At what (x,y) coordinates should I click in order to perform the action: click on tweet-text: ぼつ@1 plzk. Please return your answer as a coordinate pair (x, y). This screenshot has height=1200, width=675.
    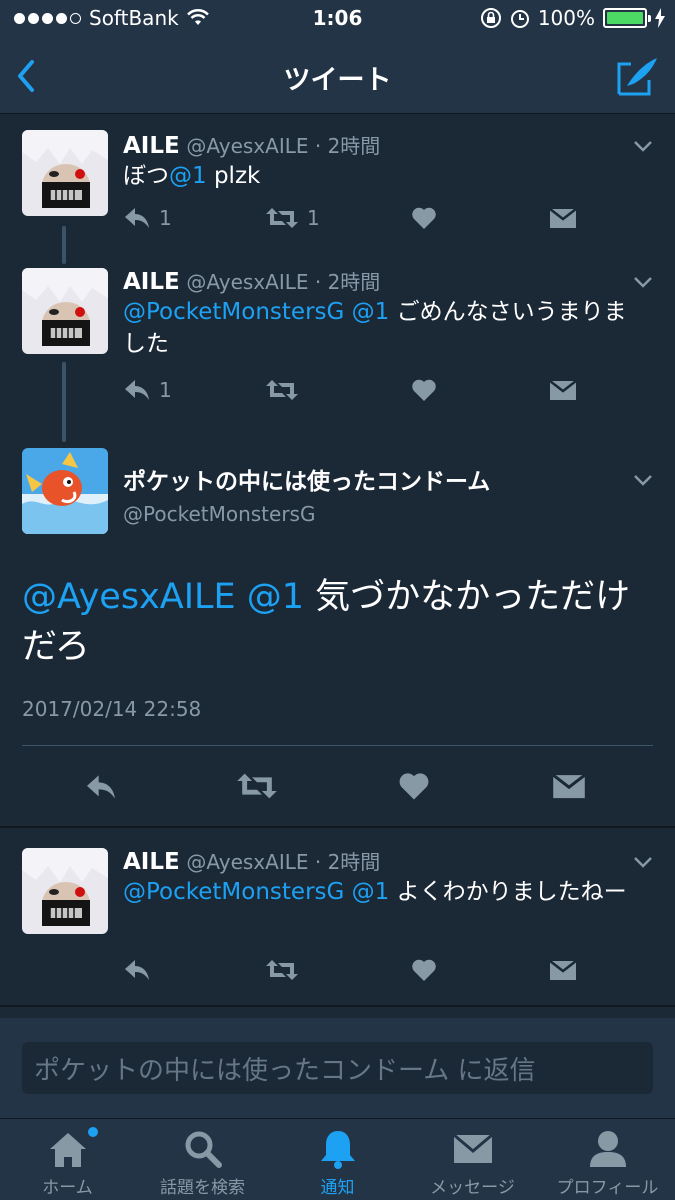
    Looking at the image, I should click on (192, 176).